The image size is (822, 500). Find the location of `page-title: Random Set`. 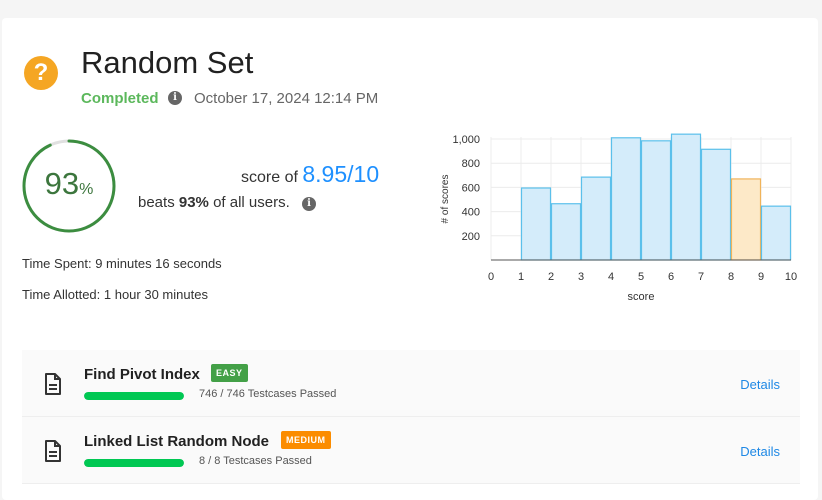

page-title: Random Set is located at coordinates (167, 62).